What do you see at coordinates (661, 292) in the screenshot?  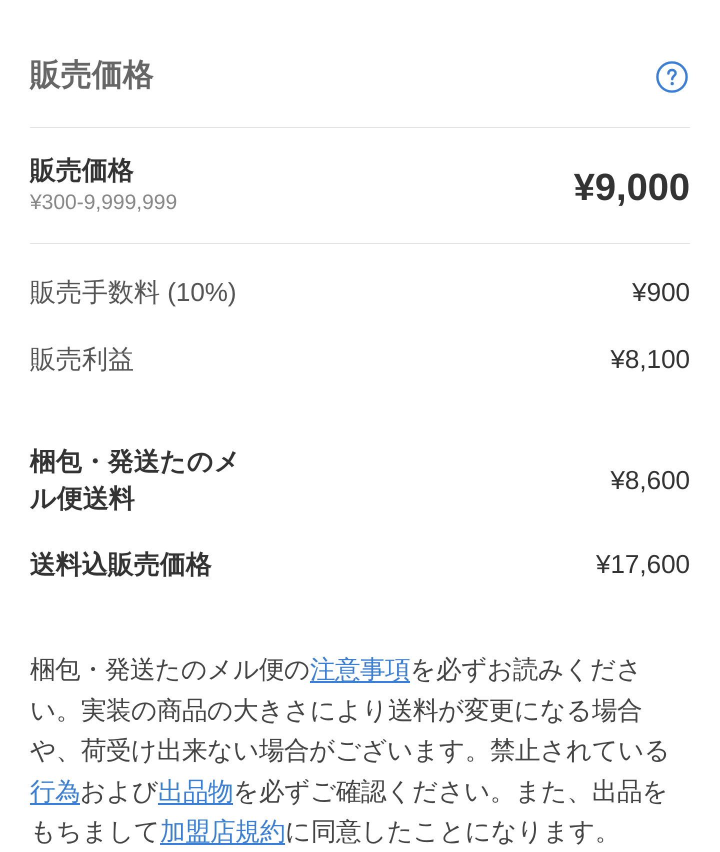 I see `fee-value: ¥900` at bounding box center [661, 292].